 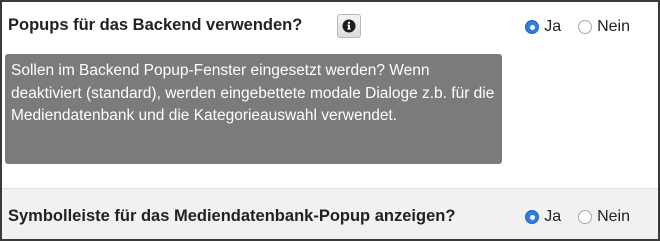 I want to click on info-button, so click(x=349, y=26).